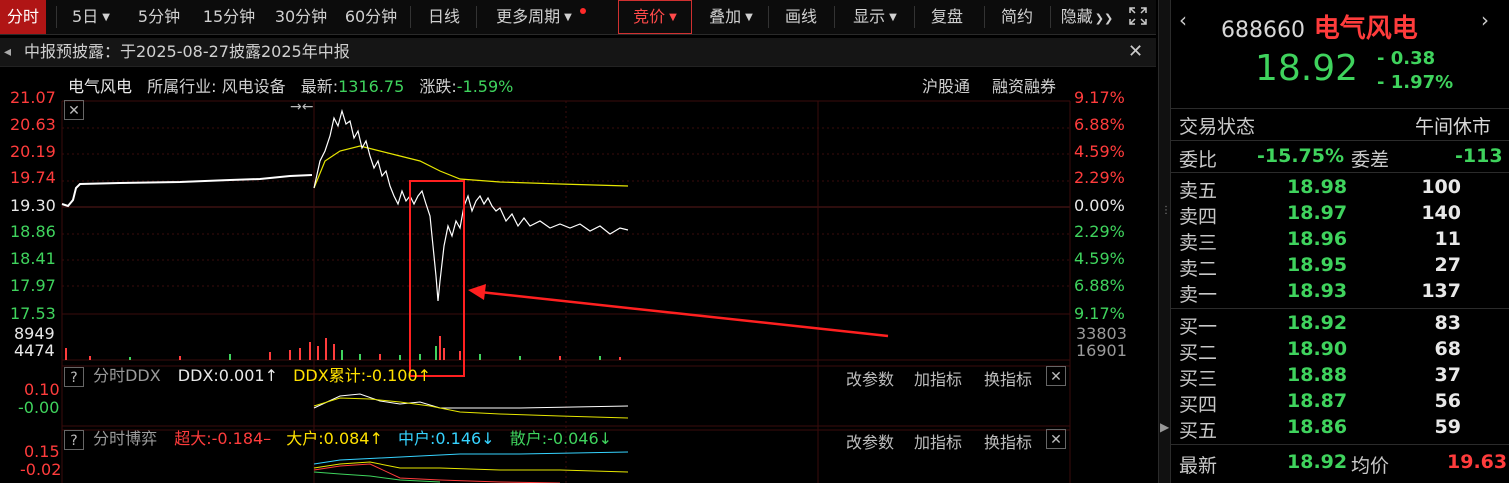 The height and width of the screenshot is (483, 1509). What do you see at coordinates (1198, 353) in the screenshot?
I see `buy2-label: 买二` at bounding box center [1198, 353].